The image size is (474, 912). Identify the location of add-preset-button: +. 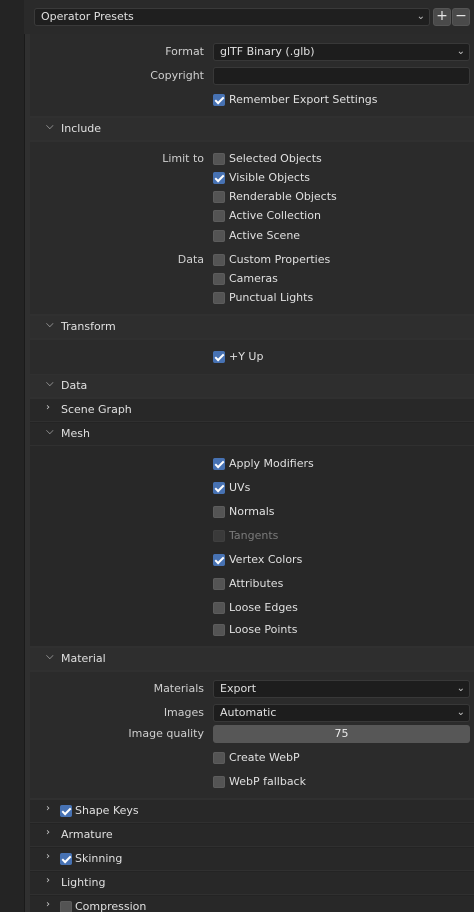
(442, 17).